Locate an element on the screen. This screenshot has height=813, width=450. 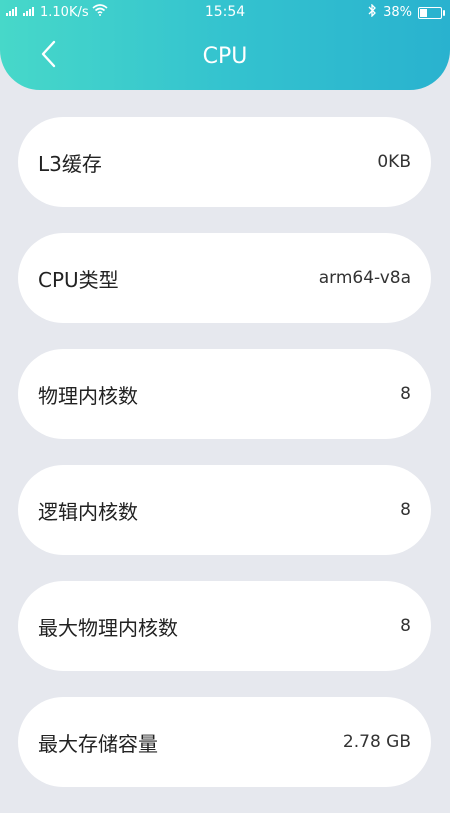
header-bar: 1.10K/s 15:54 38% CPU is located at coordinates (225, 45).